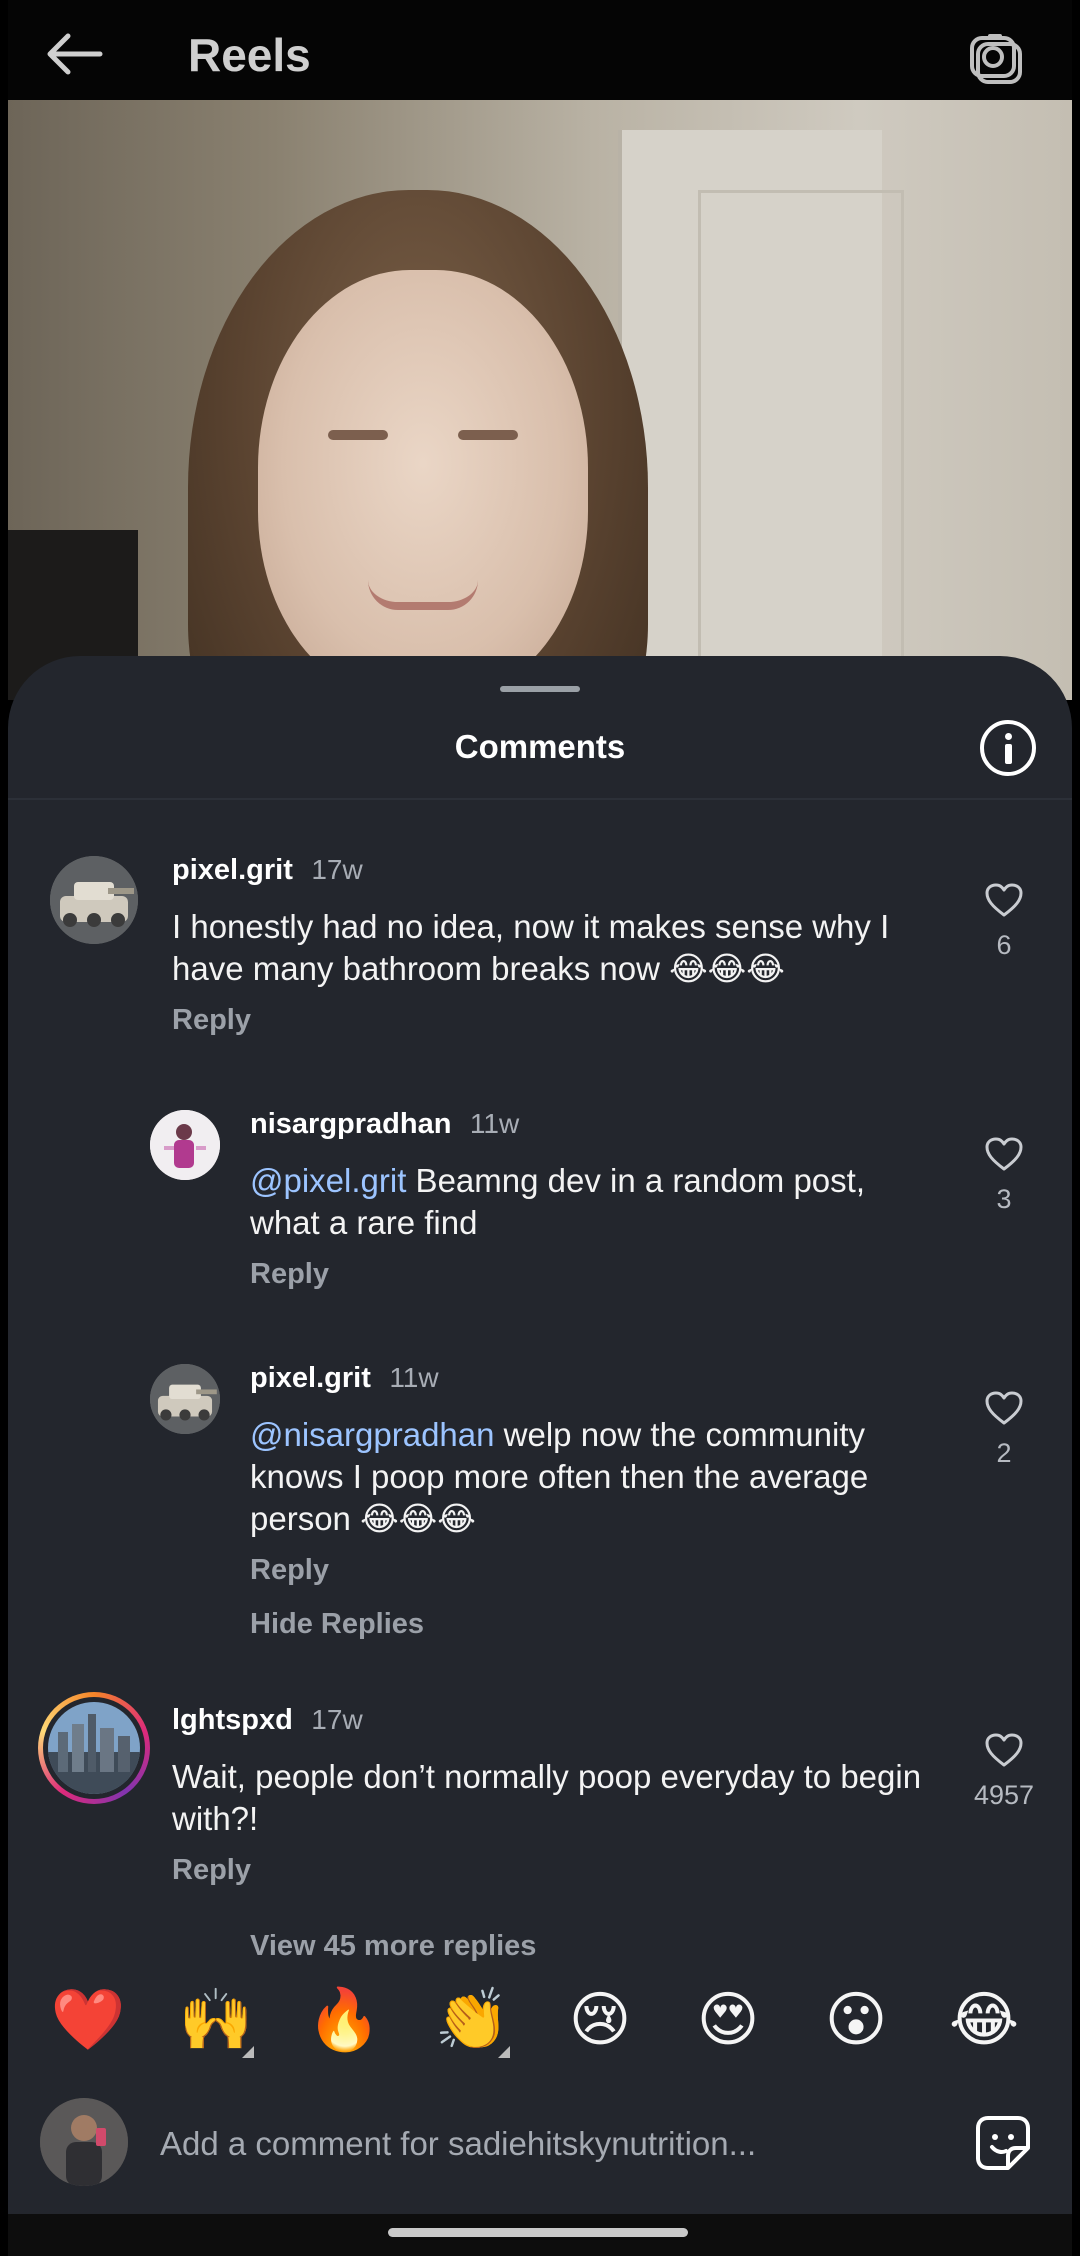 This screenshot has width=1080, height=2256. What do you see at coordinates (1004, 1453) in the screenshot?
I see `like-count: 2` at bounding box center [1004, 1453].